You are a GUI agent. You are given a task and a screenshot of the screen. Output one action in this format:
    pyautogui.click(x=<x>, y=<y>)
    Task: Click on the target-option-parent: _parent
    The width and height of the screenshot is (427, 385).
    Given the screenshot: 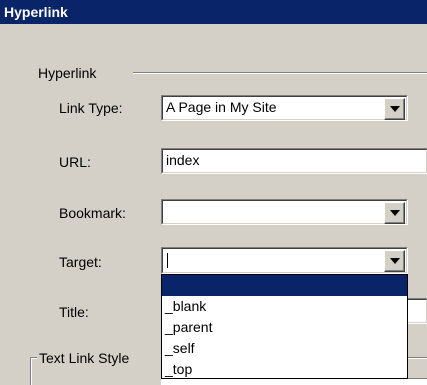 What is the action you would take?
    pyautogui.click(x=284, y=327)
    